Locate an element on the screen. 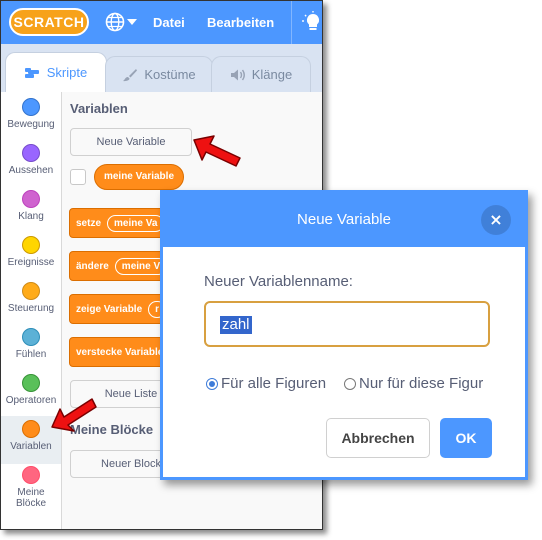 This screenshot has height=540, width=542. menu-bar: SCRATCH Datei Bearbeiten is located at coordinates (161, 22).